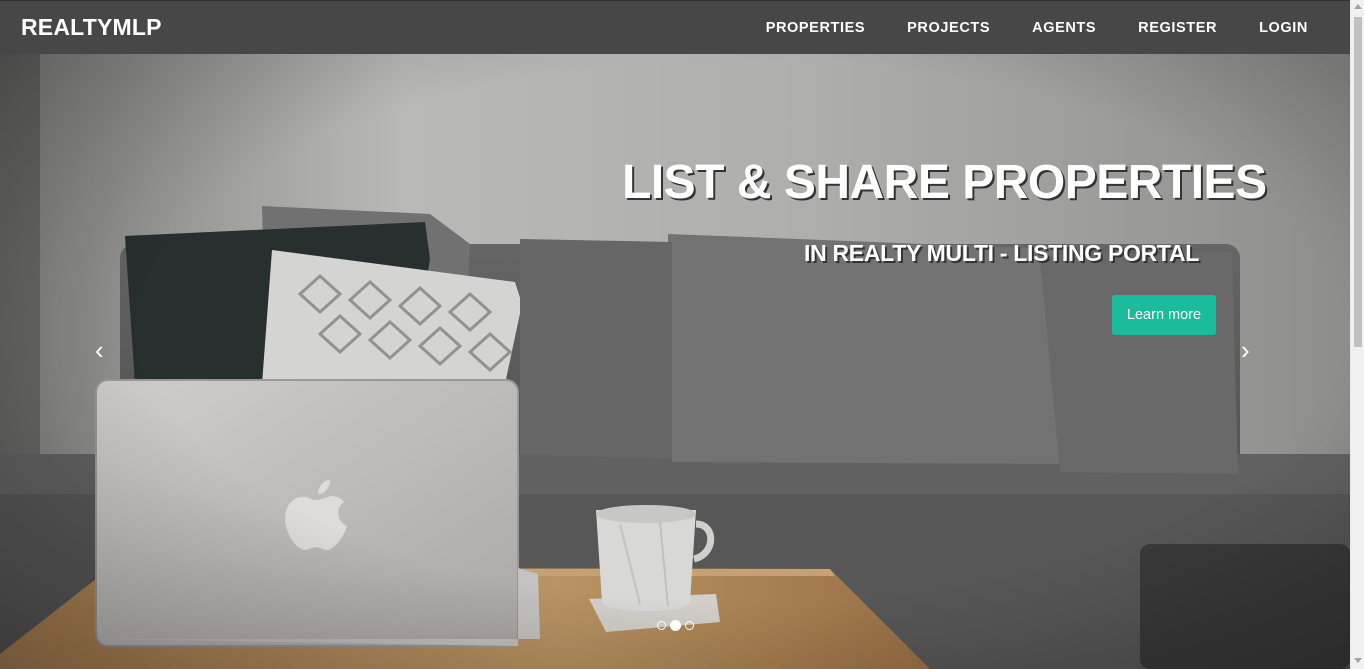 Image resolution: width=1364 pixels, height=669 pixels. Describe the element at coordinates (1002, 253) in the screenshot. I see `hero-subheadline: IN REALTY MULTI - LISTING PORTAL` at that location.